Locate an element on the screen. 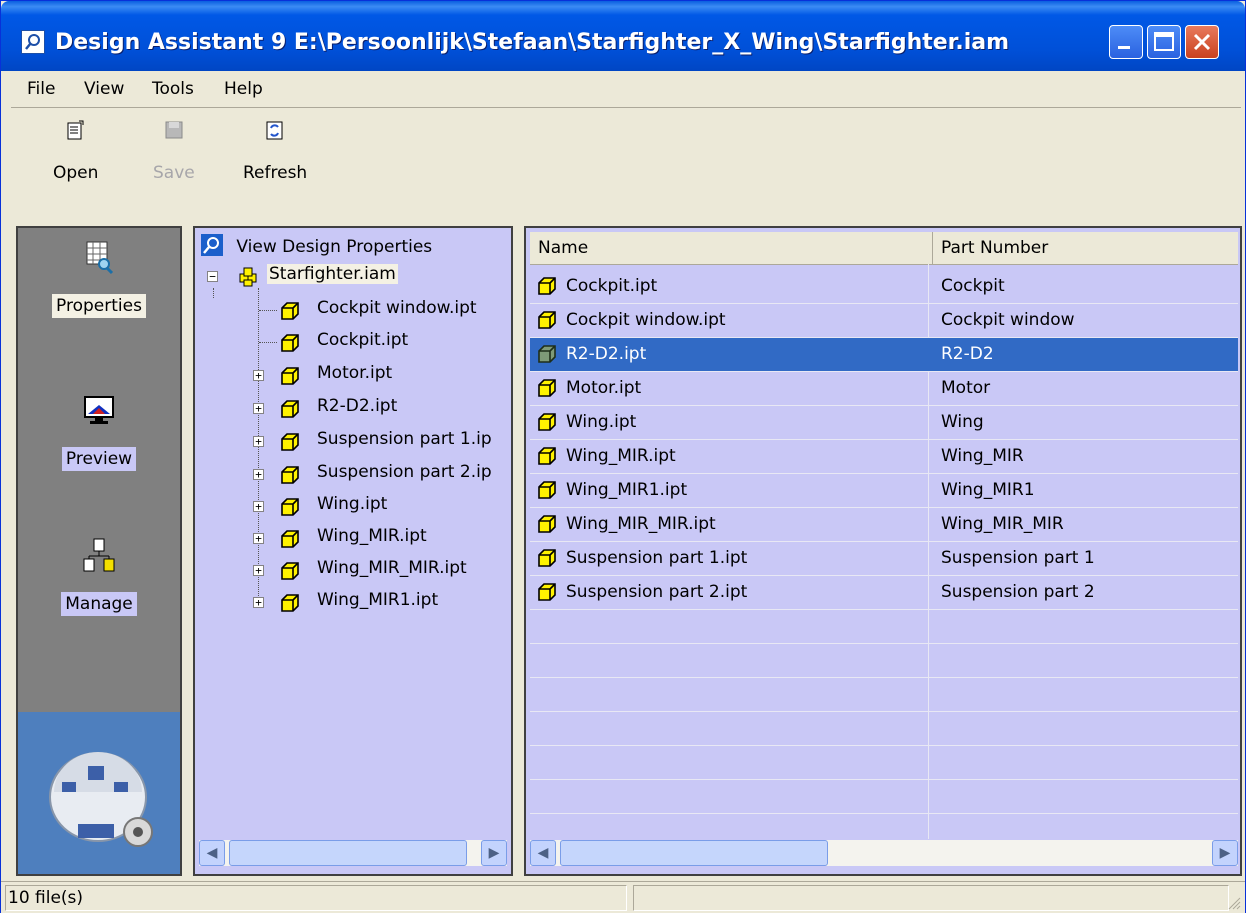 This screenshot has height=913, width=1246. open-button: Open is located at coordinates (75, 151).